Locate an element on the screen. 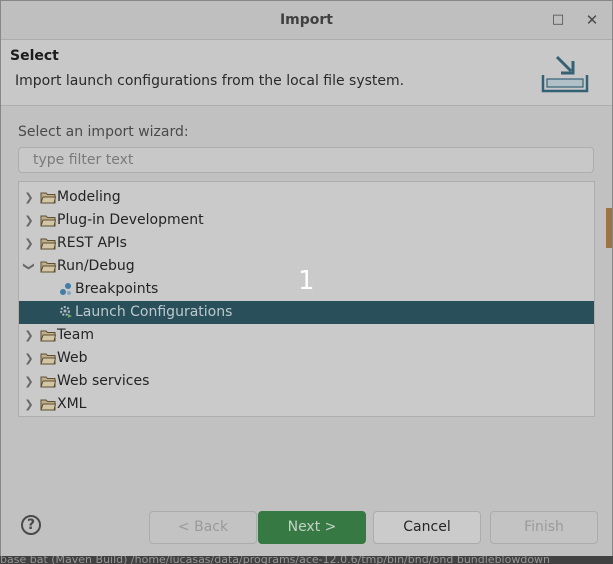 This screenshot has height=564, width=613. wizard-label: Select an import wizard: is located at coordinates (103, 132).